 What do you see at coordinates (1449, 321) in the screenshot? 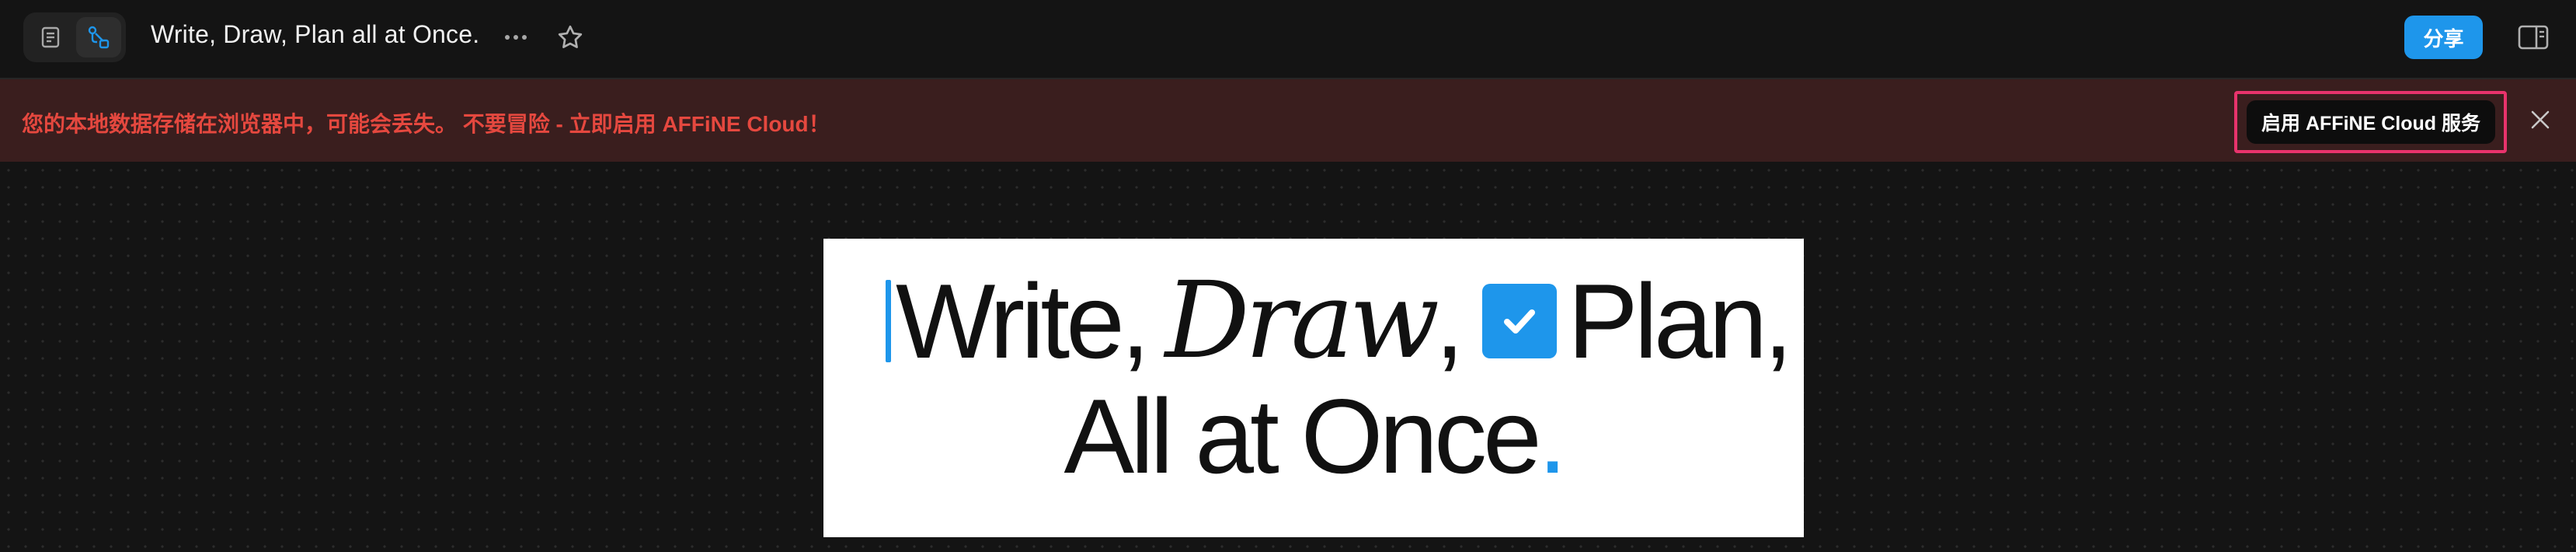
I see `hero-comma: ,` at bounding box center [1449, 321].